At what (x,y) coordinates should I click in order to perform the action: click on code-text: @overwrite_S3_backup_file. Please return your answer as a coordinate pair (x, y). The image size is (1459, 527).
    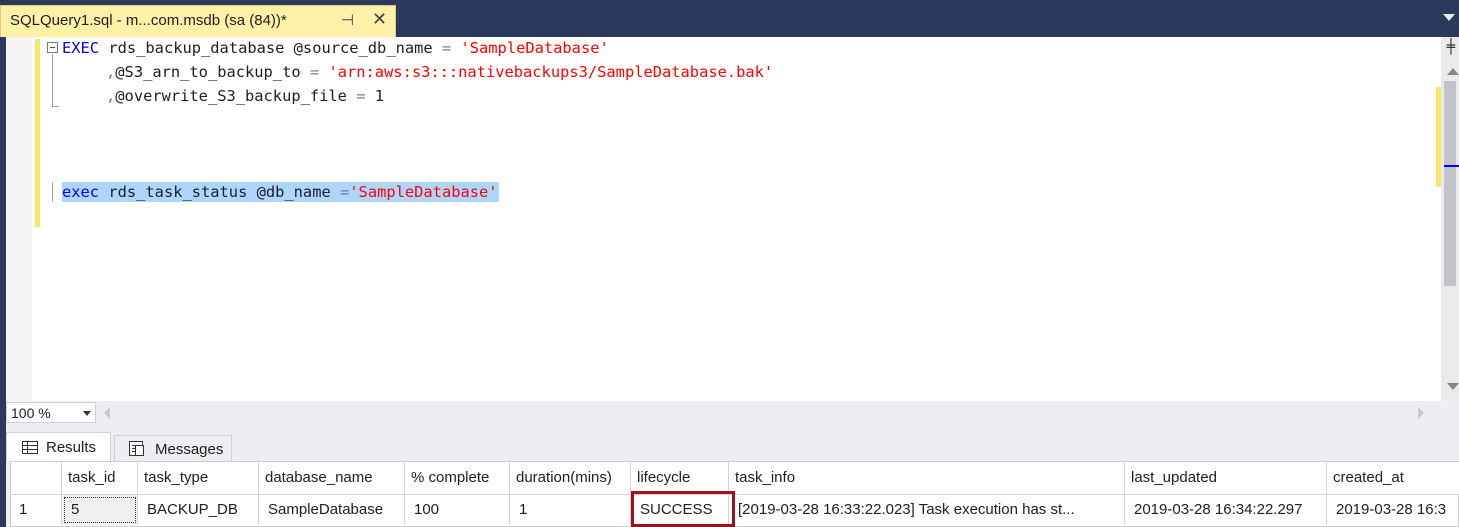
    Looking at the image, I should click on (236, 96).